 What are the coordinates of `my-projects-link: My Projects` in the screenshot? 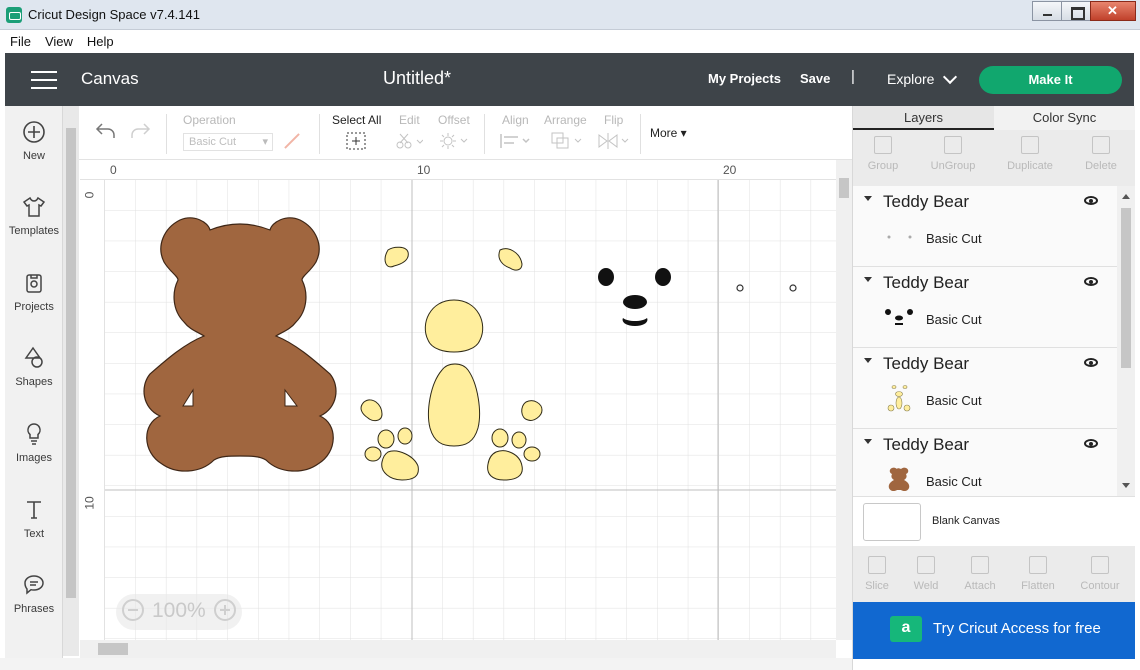 It's located at (744, 78).